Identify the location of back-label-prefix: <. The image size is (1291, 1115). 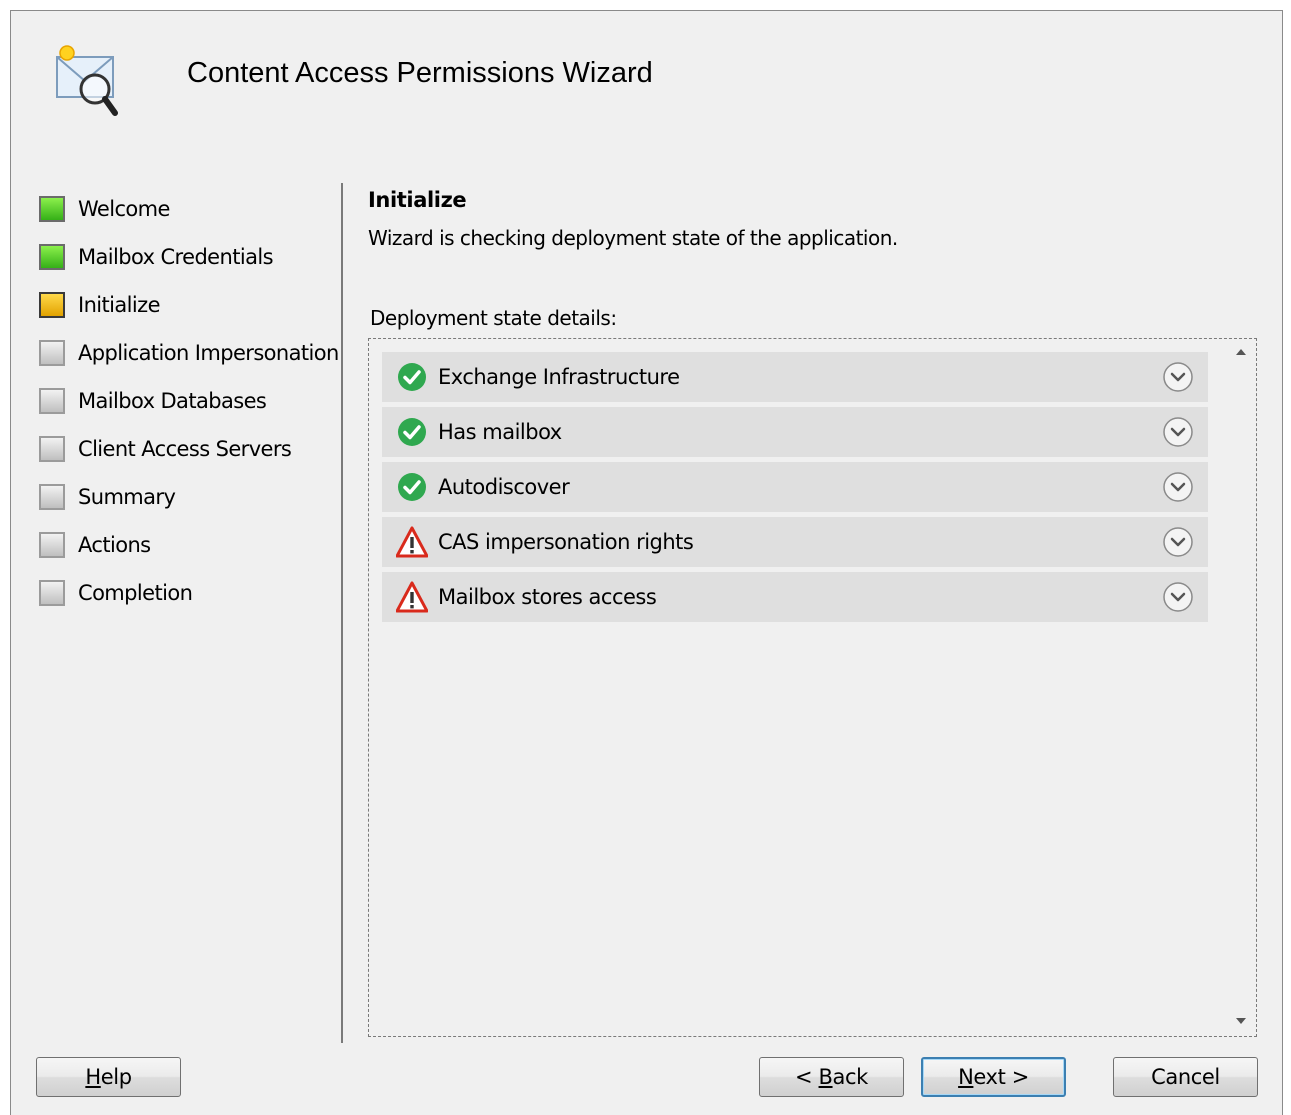
(807, 1077).